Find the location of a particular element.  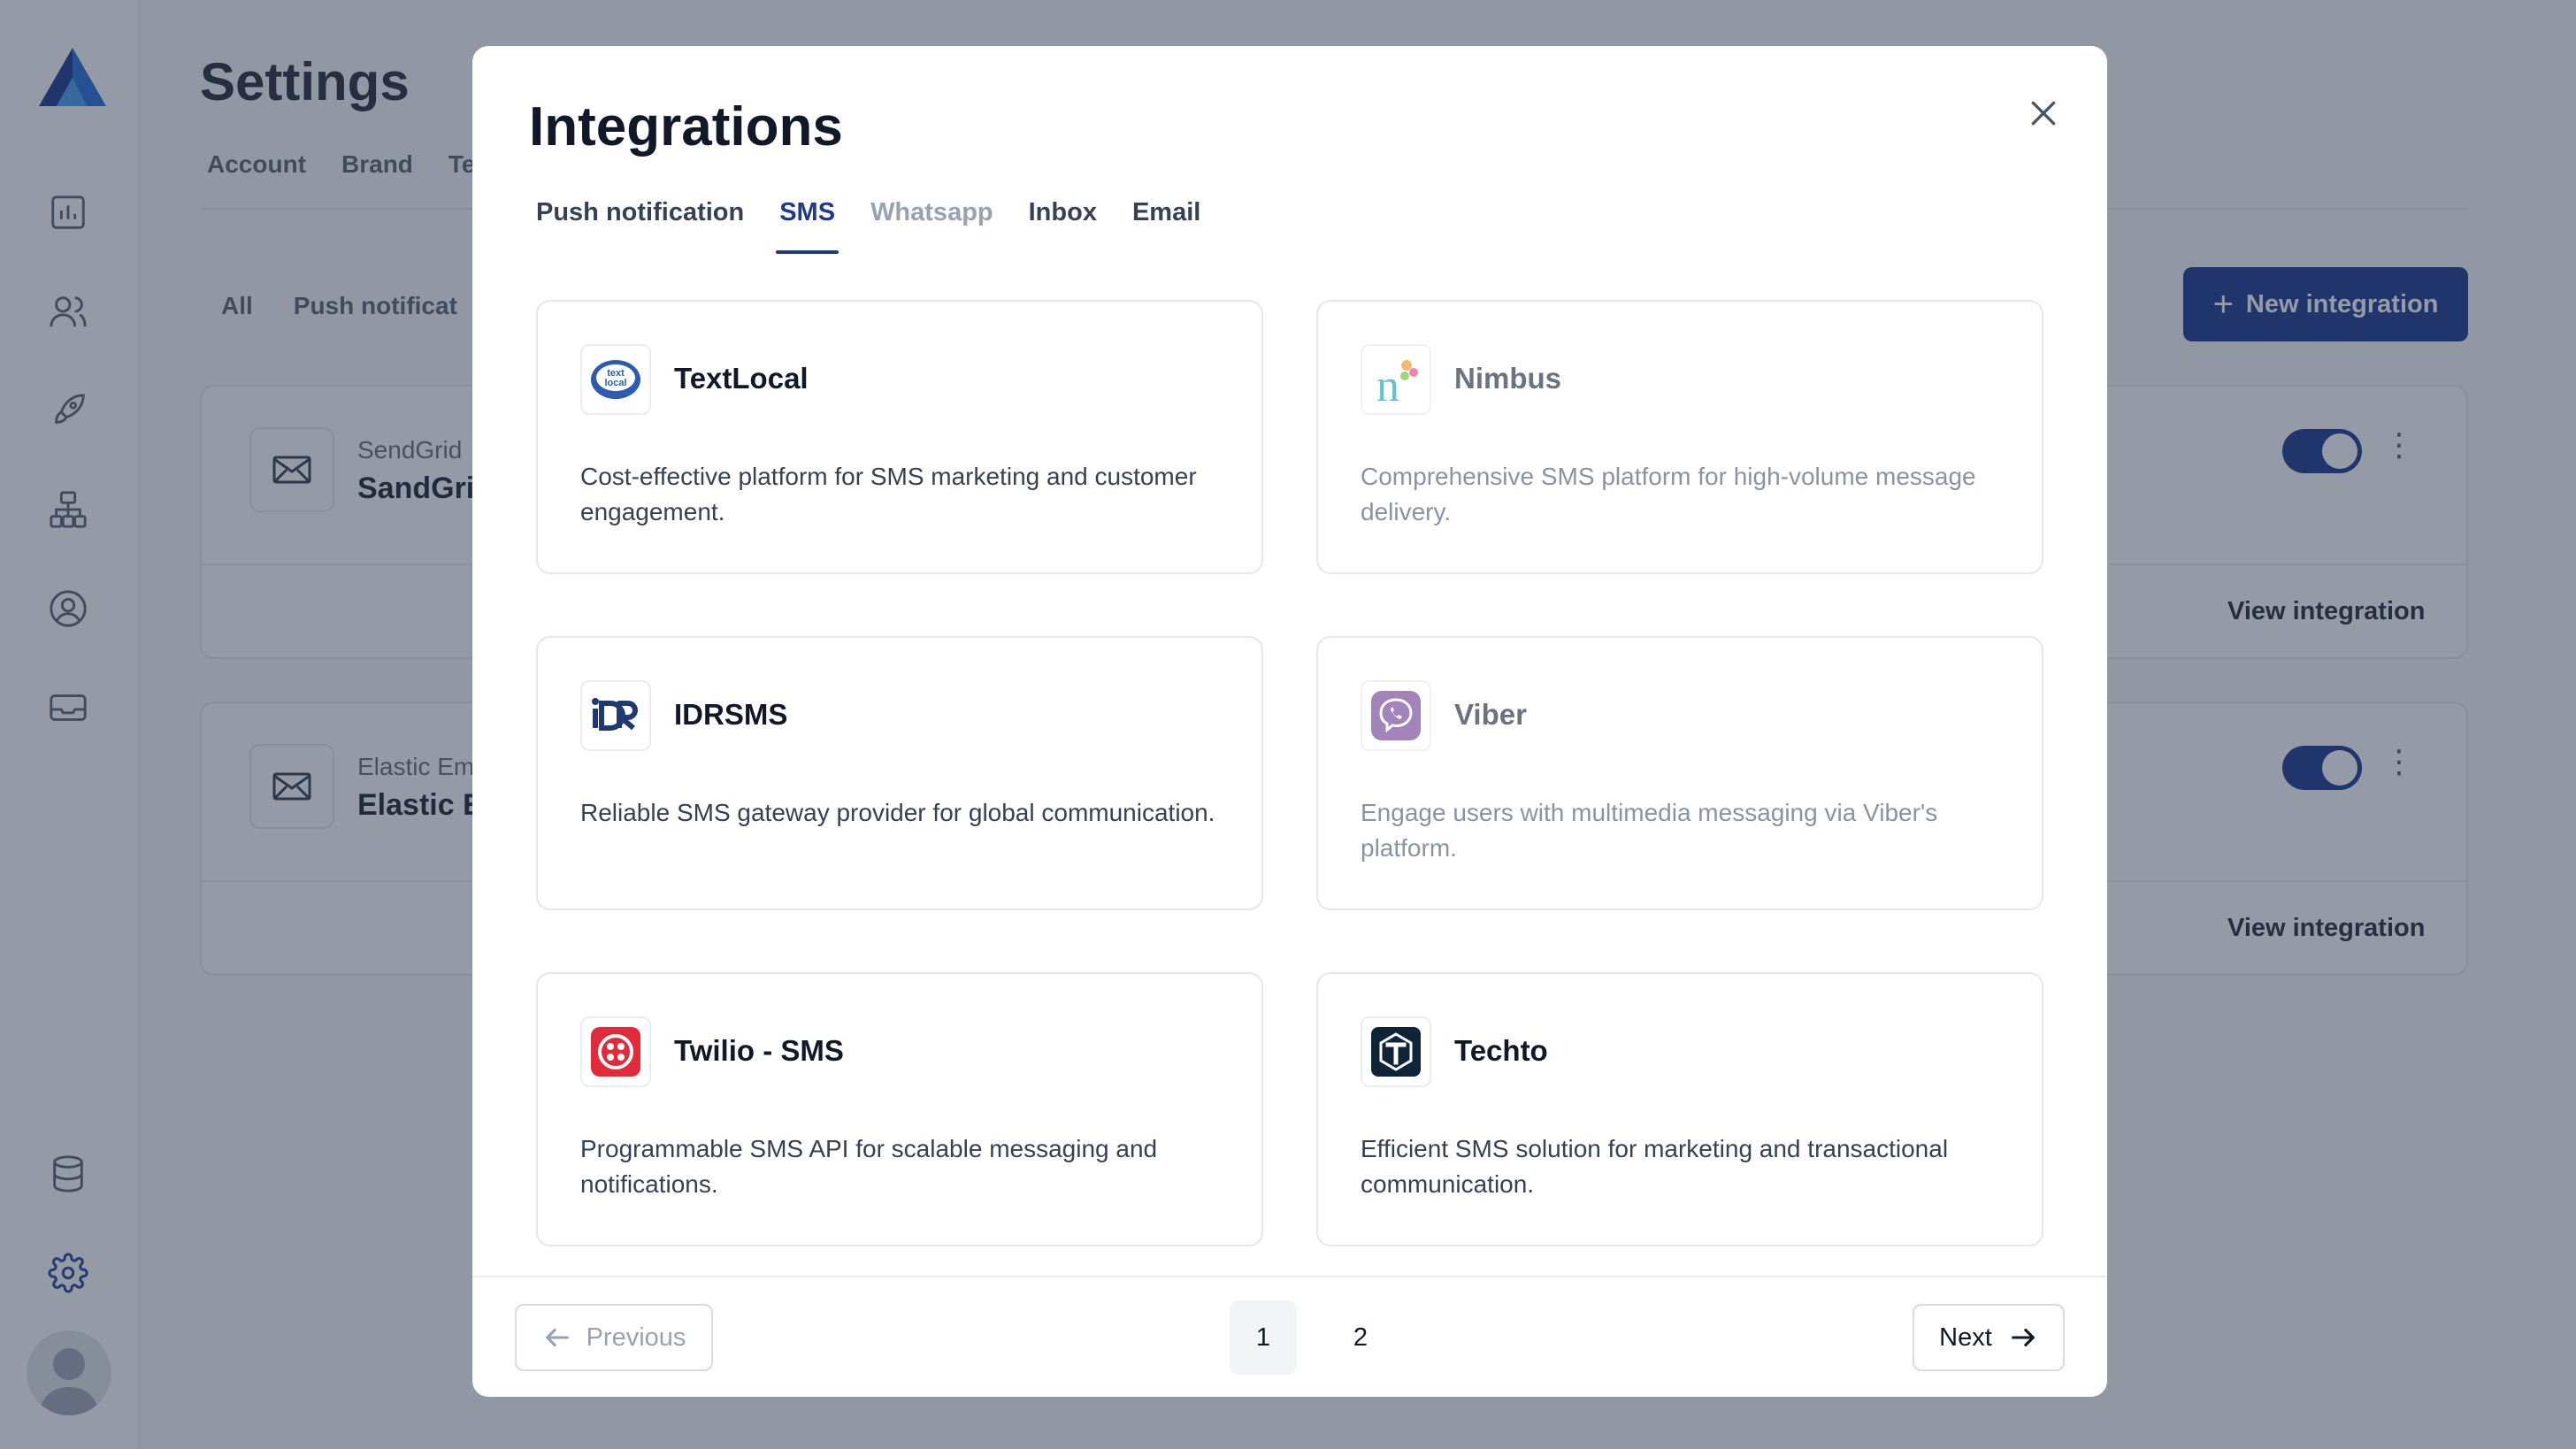

integration-name: TextLocal is located at coordinates (741, 378).